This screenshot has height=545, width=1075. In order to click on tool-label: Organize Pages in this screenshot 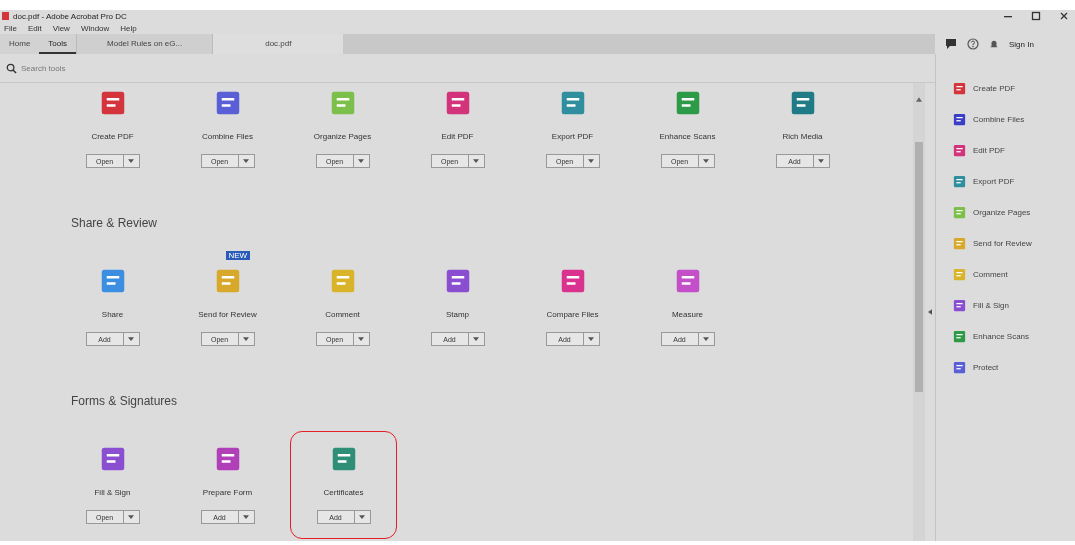, I will do `click(342, 137)`.